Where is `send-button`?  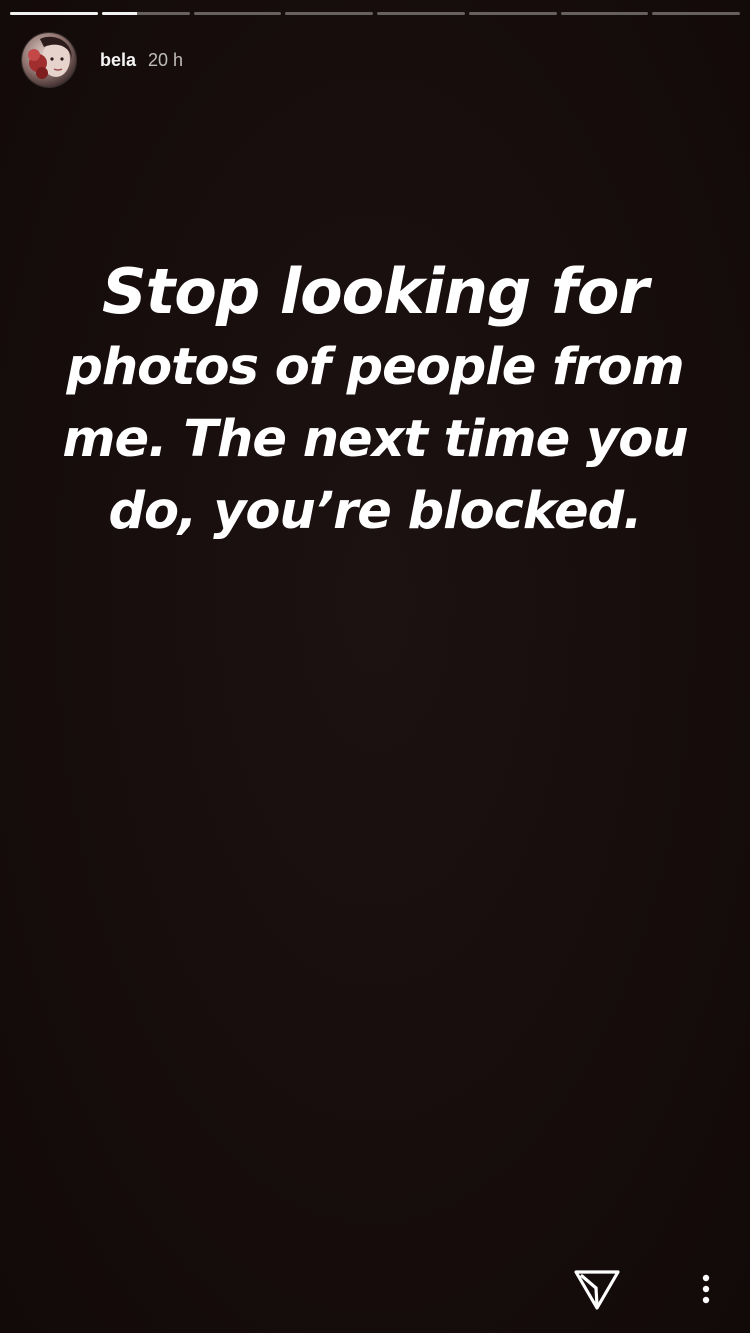
send-button is located at coordinates (597, 1291).